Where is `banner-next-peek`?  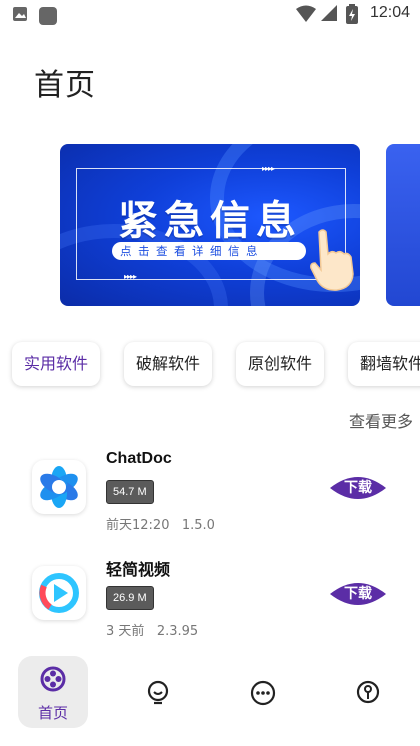
banner-next-peek is located at coordinates (403, 225).